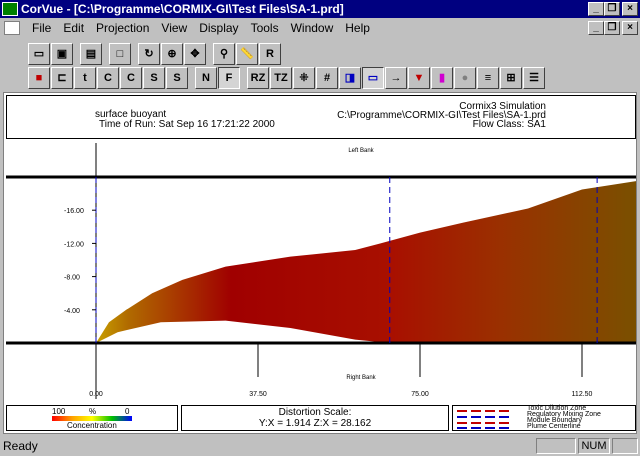  Describe the element at coordinates (62, 54) in the screenshot. I see `save-icon: ▣` at that location.